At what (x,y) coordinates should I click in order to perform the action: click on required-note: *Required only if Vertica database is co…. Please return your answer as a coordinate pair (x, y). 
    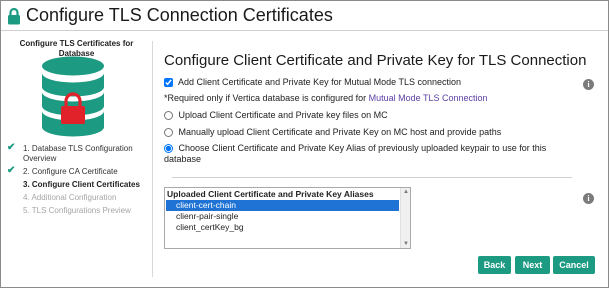
    Looking at the image, I should click on (326, 98).